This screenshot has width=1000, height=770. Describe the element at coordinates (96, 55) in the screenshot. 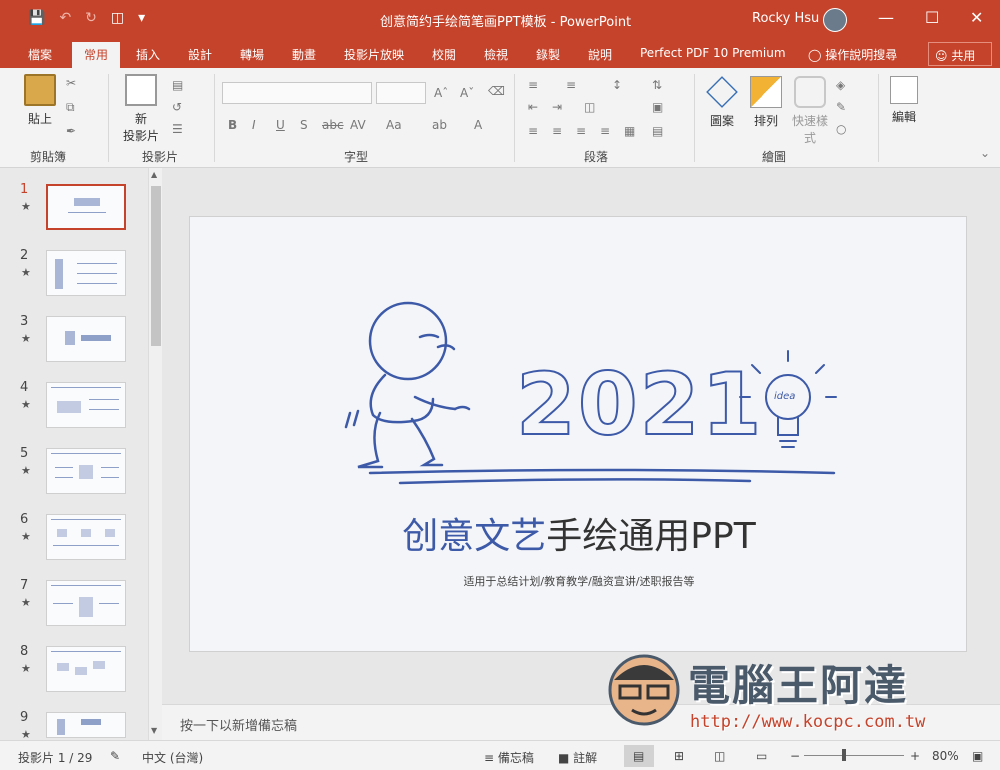

I see `tab-home: 常用` at that location.